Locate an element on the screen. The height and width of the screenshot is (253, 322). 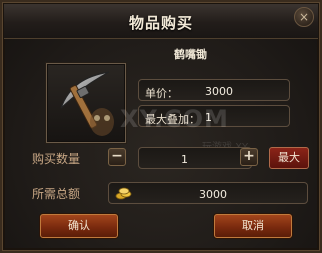
max-quantity-button: 最大 is located at coordinates (289, 158).